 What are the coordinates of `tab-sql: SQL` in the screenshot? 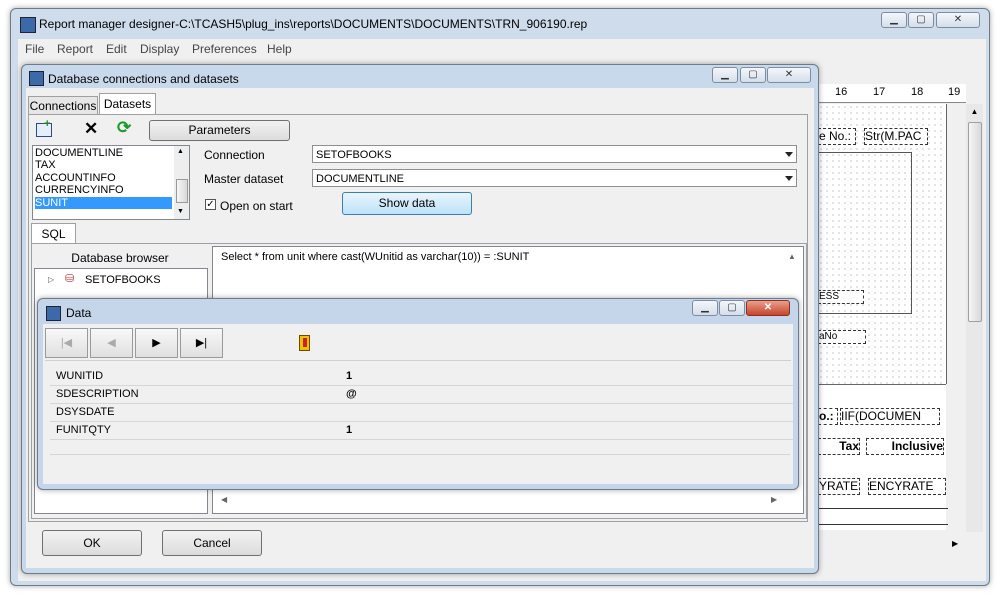 It's located at (53, 233).